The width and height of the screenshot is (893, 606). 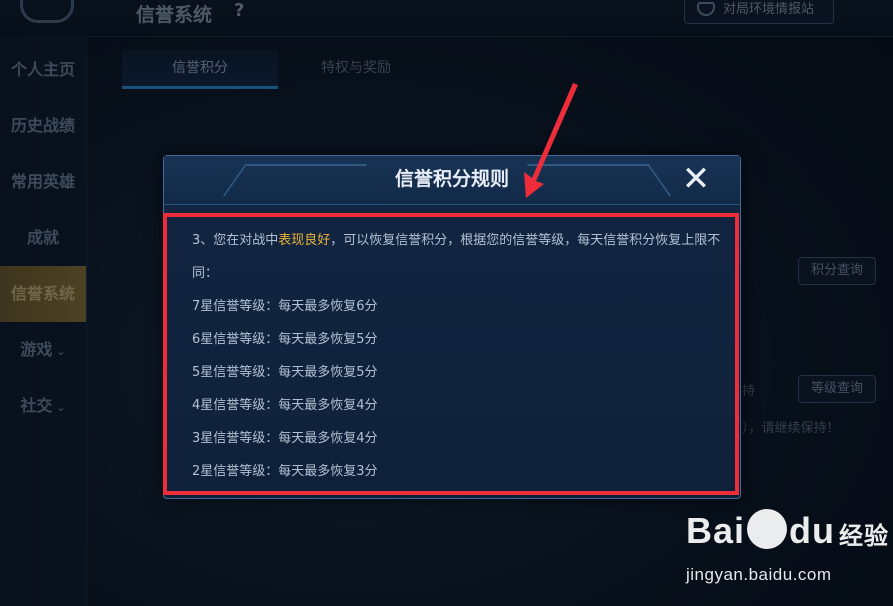 I want to click on level-rule-3: 3星信誉等级：每天最多恢复4分, so click(x=285, y=438).